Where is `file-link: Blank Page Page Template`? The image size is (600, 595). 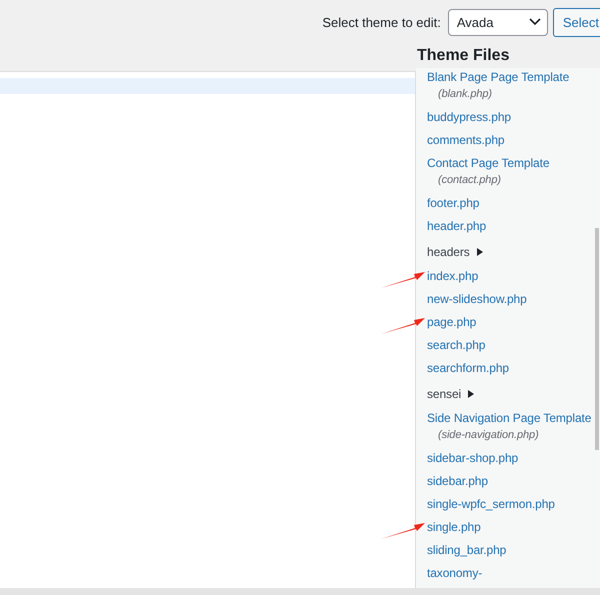 file-link: Blank Page Page Template is located at coordinates (498, 77).